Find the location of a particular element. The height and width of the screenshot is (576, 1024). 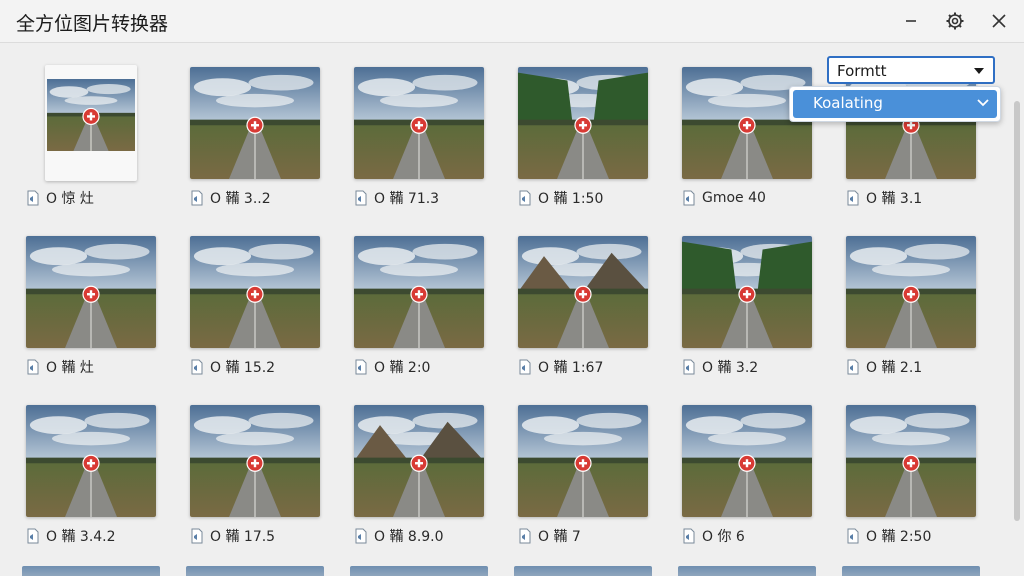

image-card: O 惊 灶 is located at coordinates (91, 135).